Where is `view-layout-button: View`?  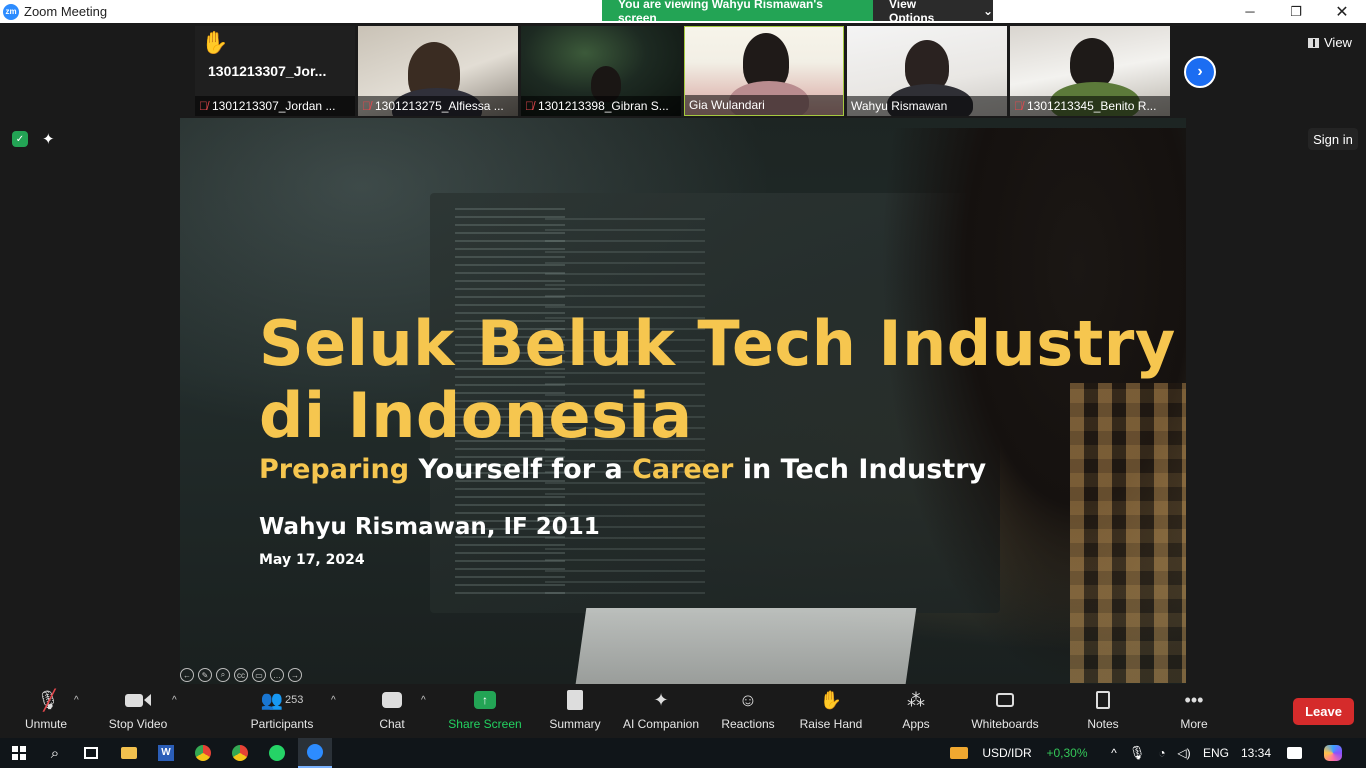
view-layout-button: View is located at coordinates (1330, 42).